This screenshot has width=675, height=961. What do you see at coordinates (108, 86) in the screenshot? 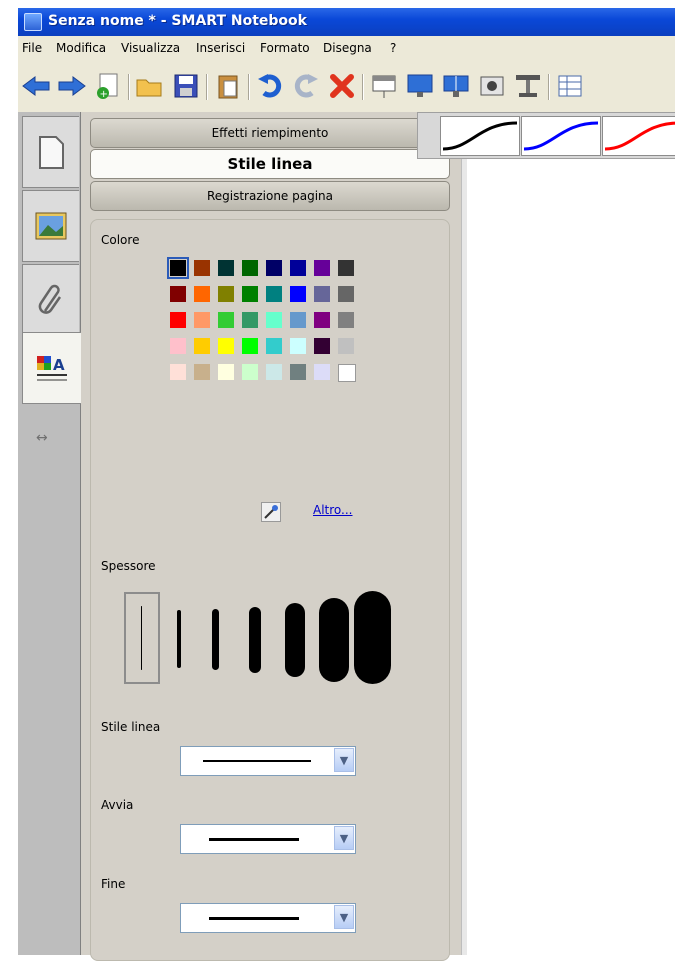
I see `new-page-icon: +` at bounding box center [108, 86].